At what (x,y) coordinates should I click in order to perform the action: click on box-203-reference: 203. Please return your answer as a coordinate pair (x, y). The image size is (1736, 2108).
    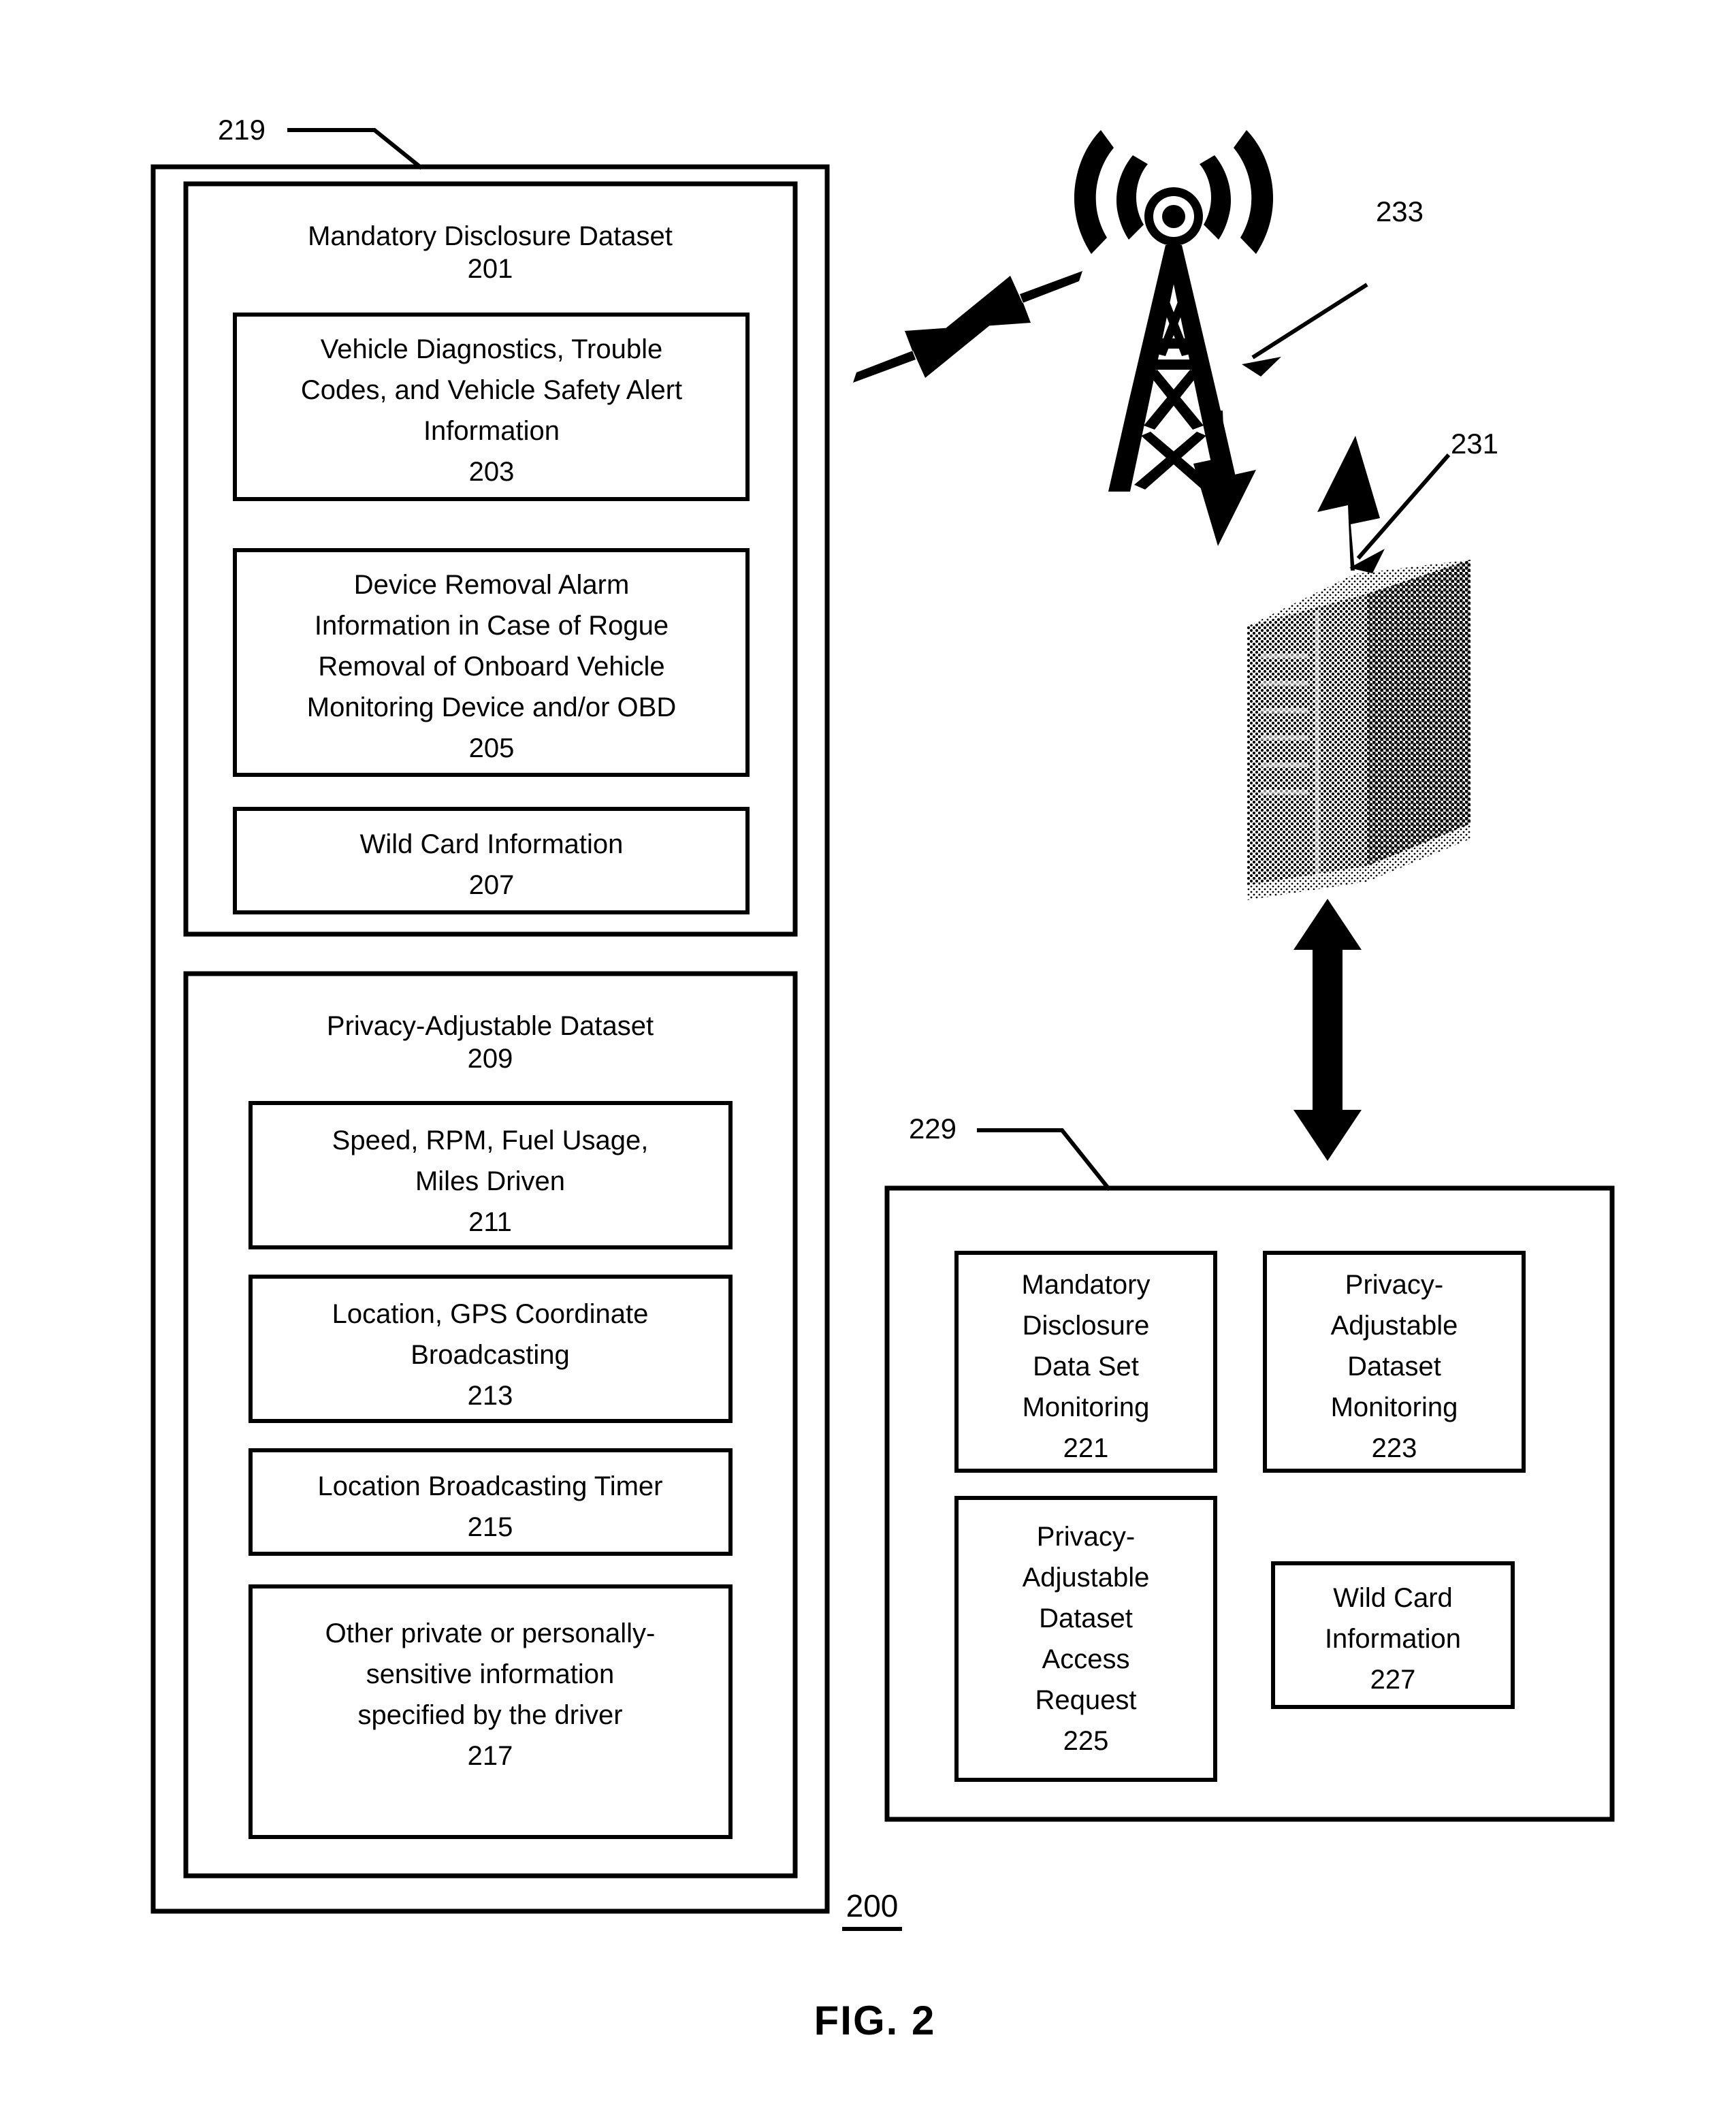
    Looking at the image, I should click on (492, 472).